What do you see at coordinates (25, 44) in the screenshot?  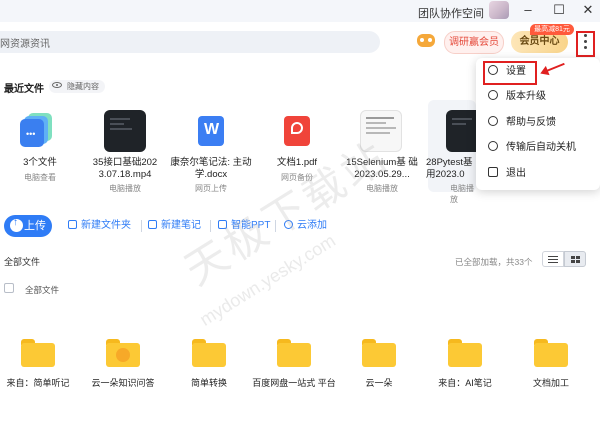 I see `search-placeholder: 网资源资讯` at bounding box center [25, 44].